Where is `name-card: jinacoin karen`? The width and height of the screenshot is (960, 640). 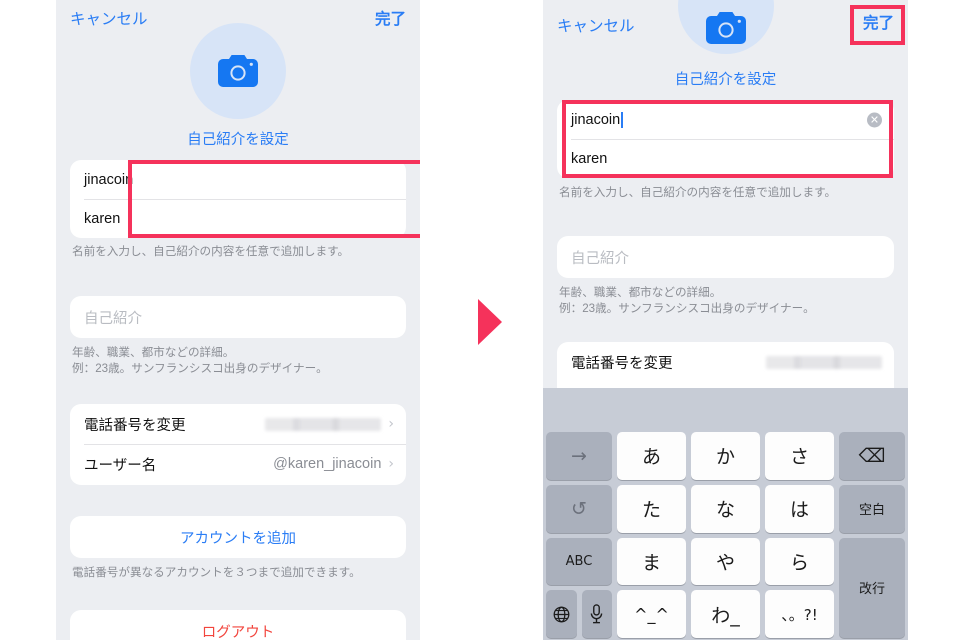
name-card: jinacoin karen is located at coordinates (238, 199).